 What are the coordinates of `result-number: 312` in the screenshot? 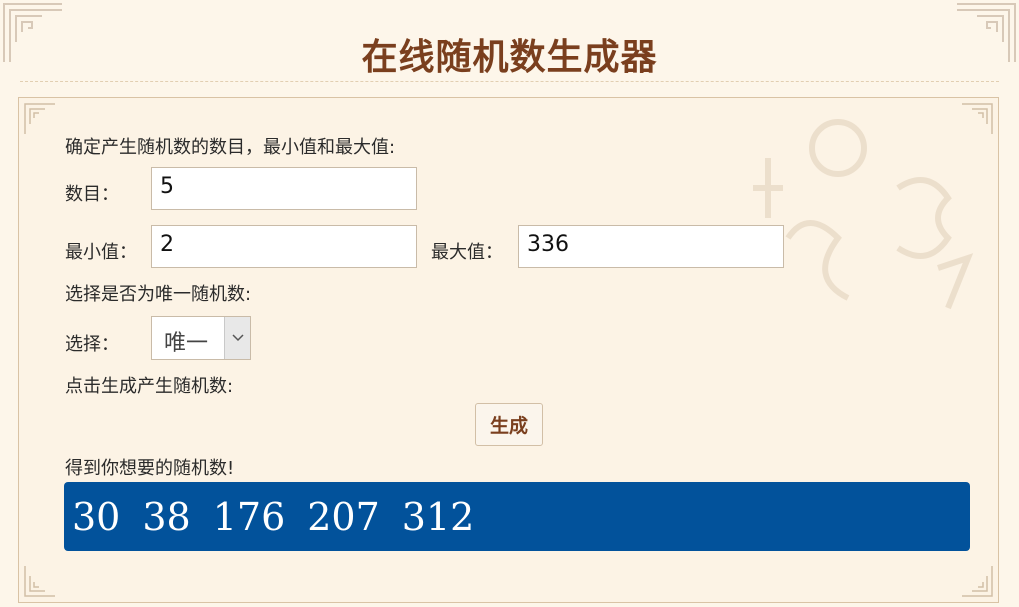 It's located at (438, 516).